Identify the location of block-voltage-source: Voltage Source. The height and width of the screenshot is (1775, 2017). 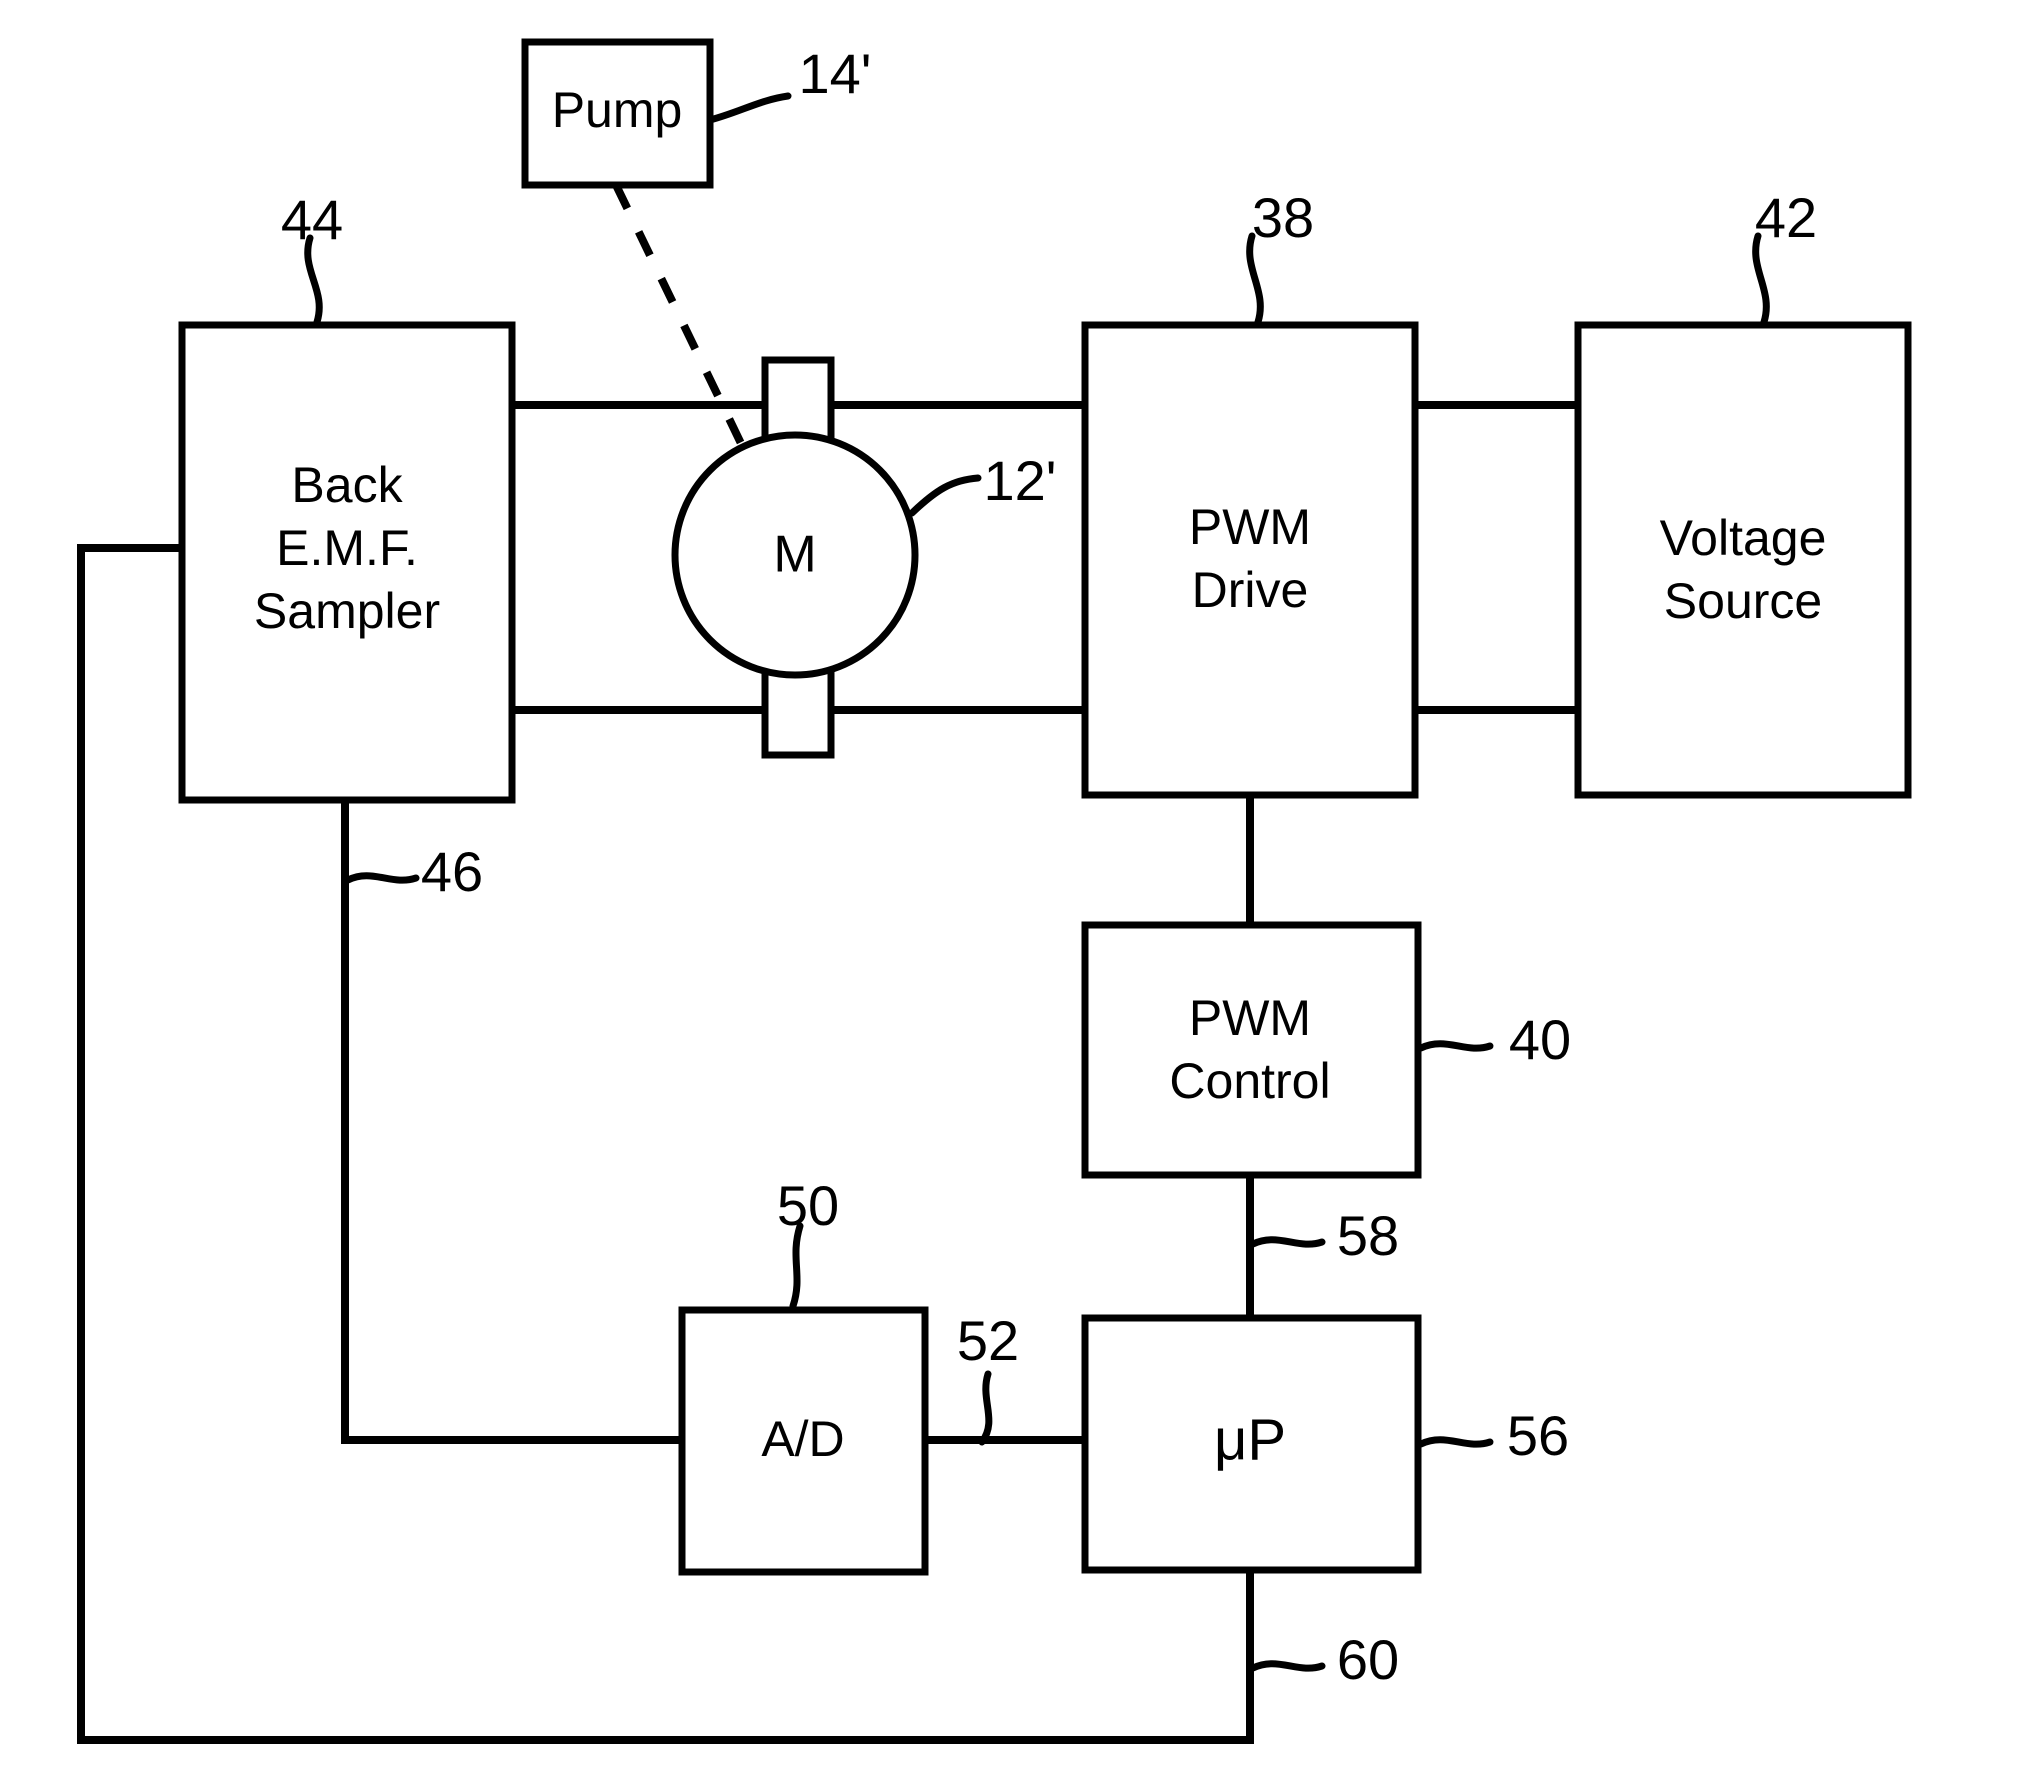
(1743, 560).